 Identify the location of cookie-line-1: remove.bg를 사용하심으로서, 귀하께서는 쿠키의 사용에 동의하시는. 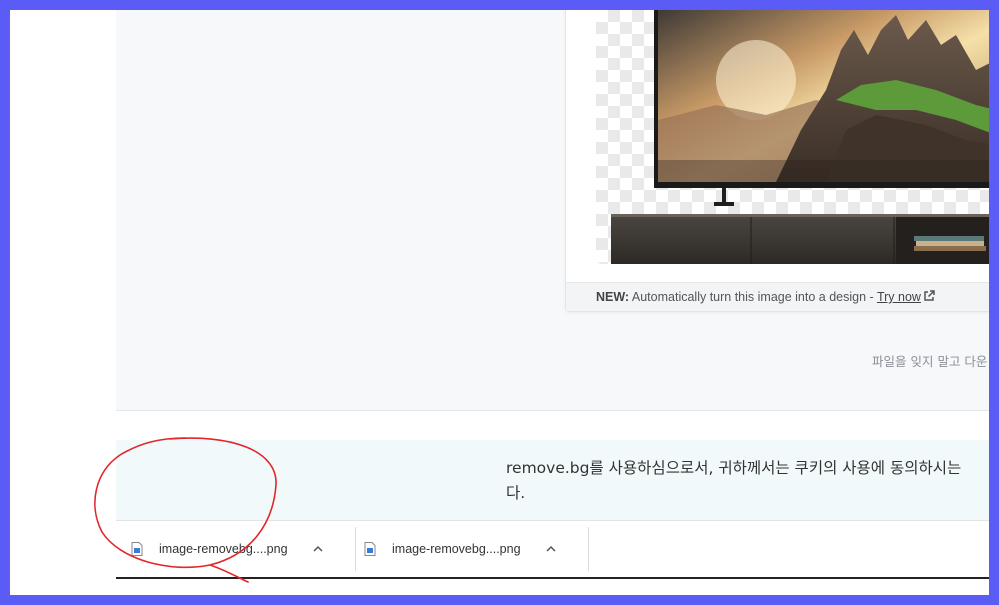
(734, 468).